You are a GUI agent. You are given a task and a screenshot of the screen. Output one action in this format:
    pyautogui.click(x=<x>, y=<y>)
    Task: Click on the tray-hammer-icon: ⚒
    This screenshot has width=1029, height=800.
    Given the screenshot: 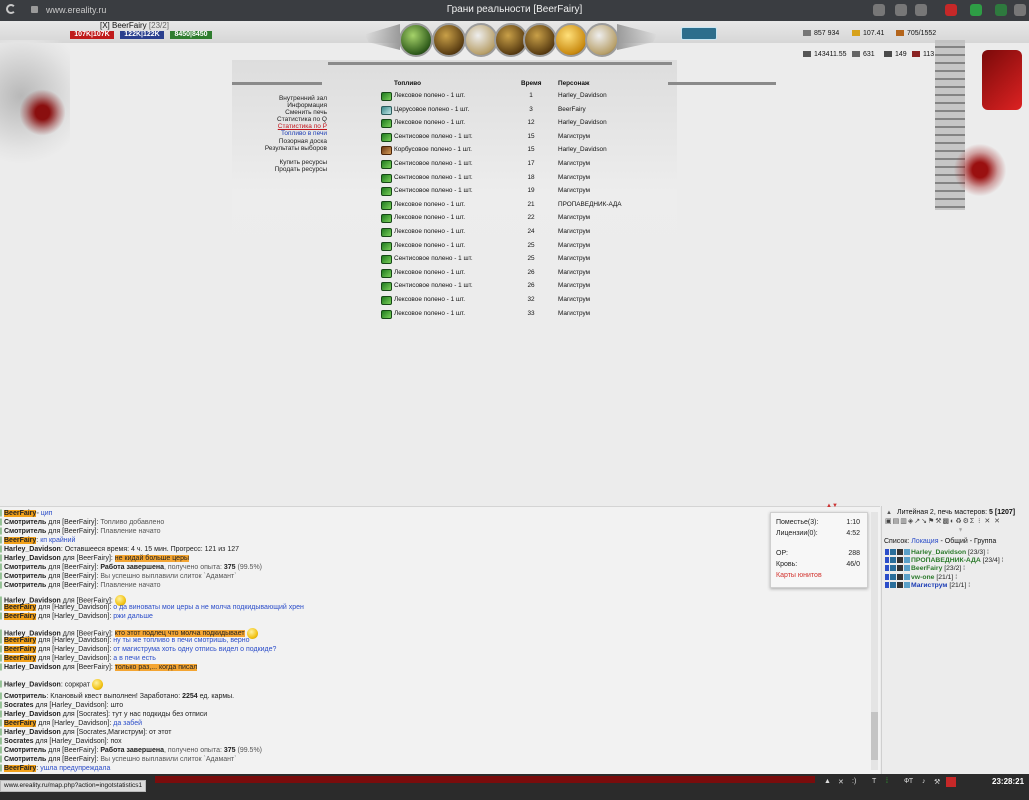 What is the action you would take?
    pyautogui.click(x=937, y=782)
    